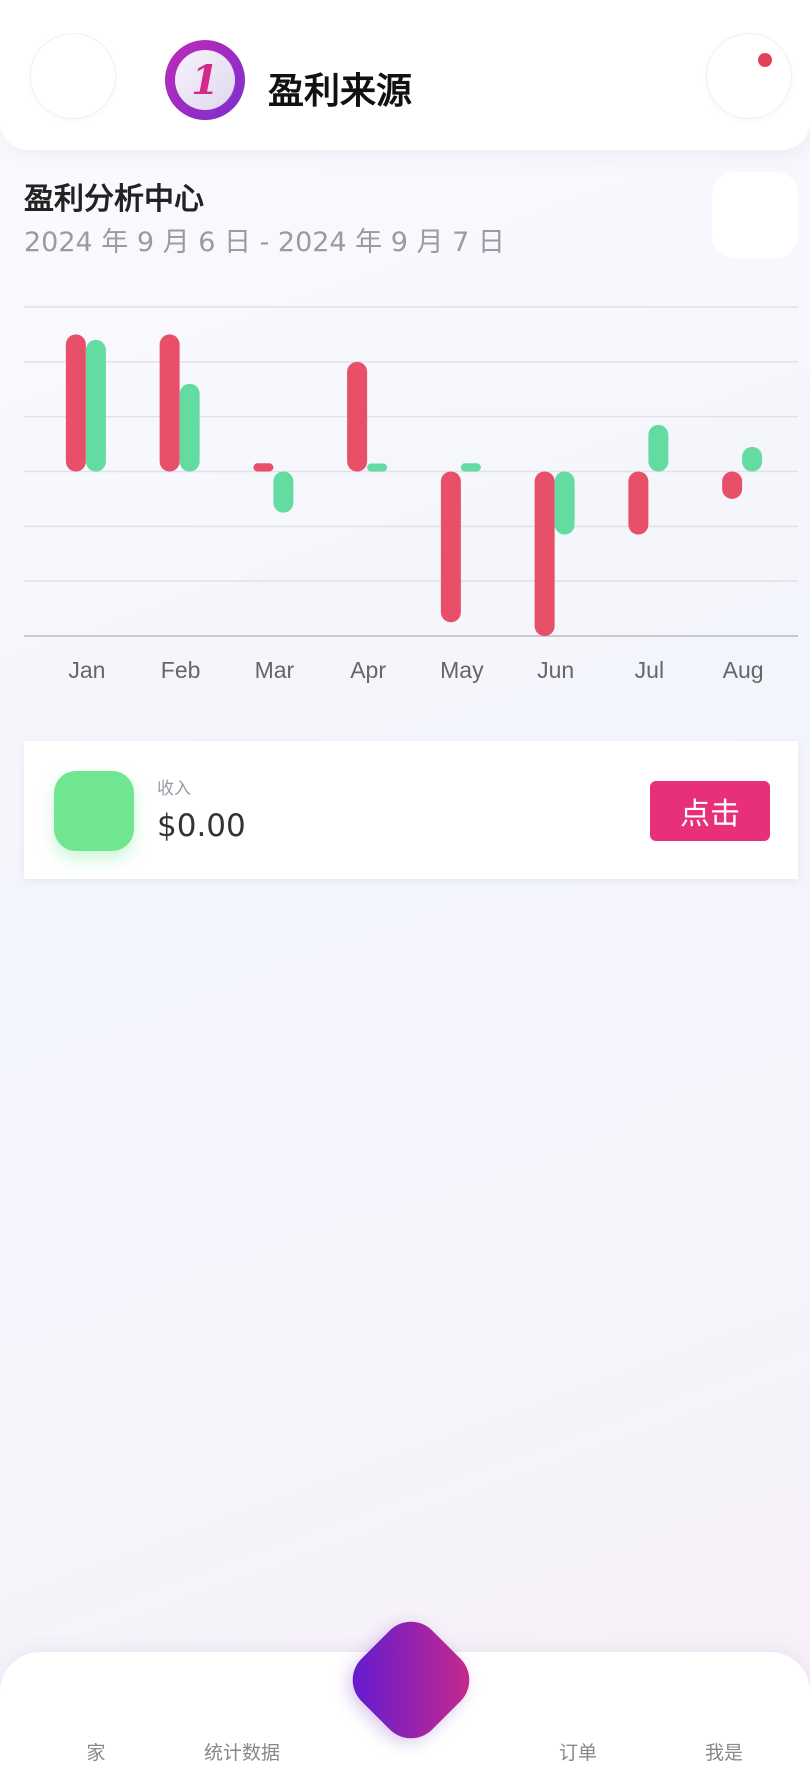 The width and height of the screenshot is (810, 1782). What do you see at coordinates (275, 670) in the screenshot?
I see `x-tick-label: Mar` at bounding box center [275, 670].